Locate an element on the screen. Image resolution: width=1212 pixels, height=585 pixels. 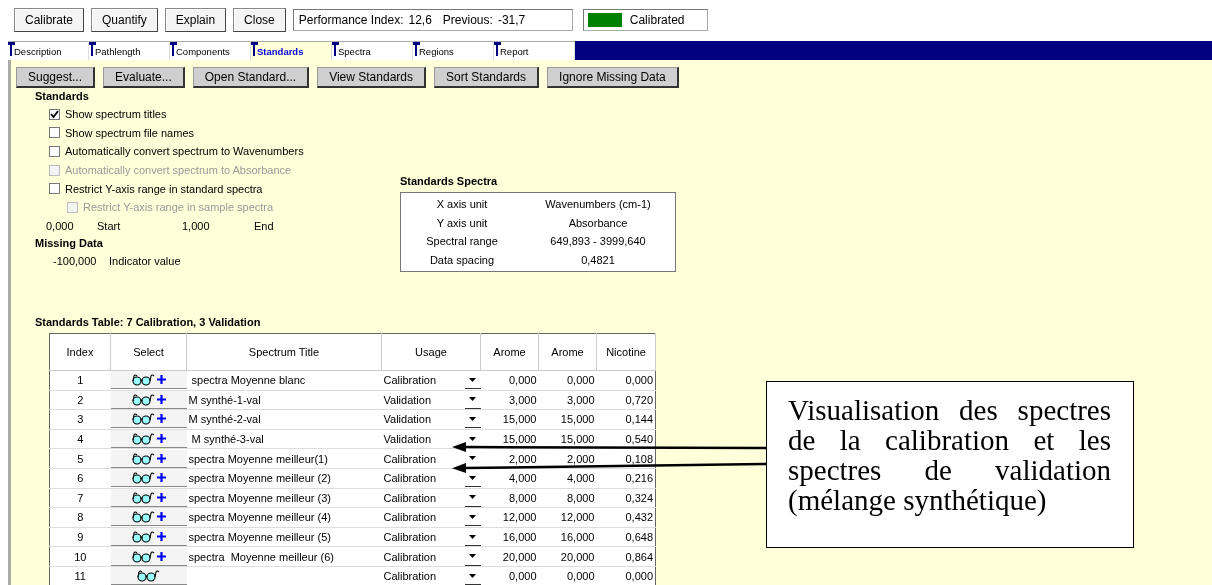
table-cell: 8,000 is located at coordinates (509, 498).